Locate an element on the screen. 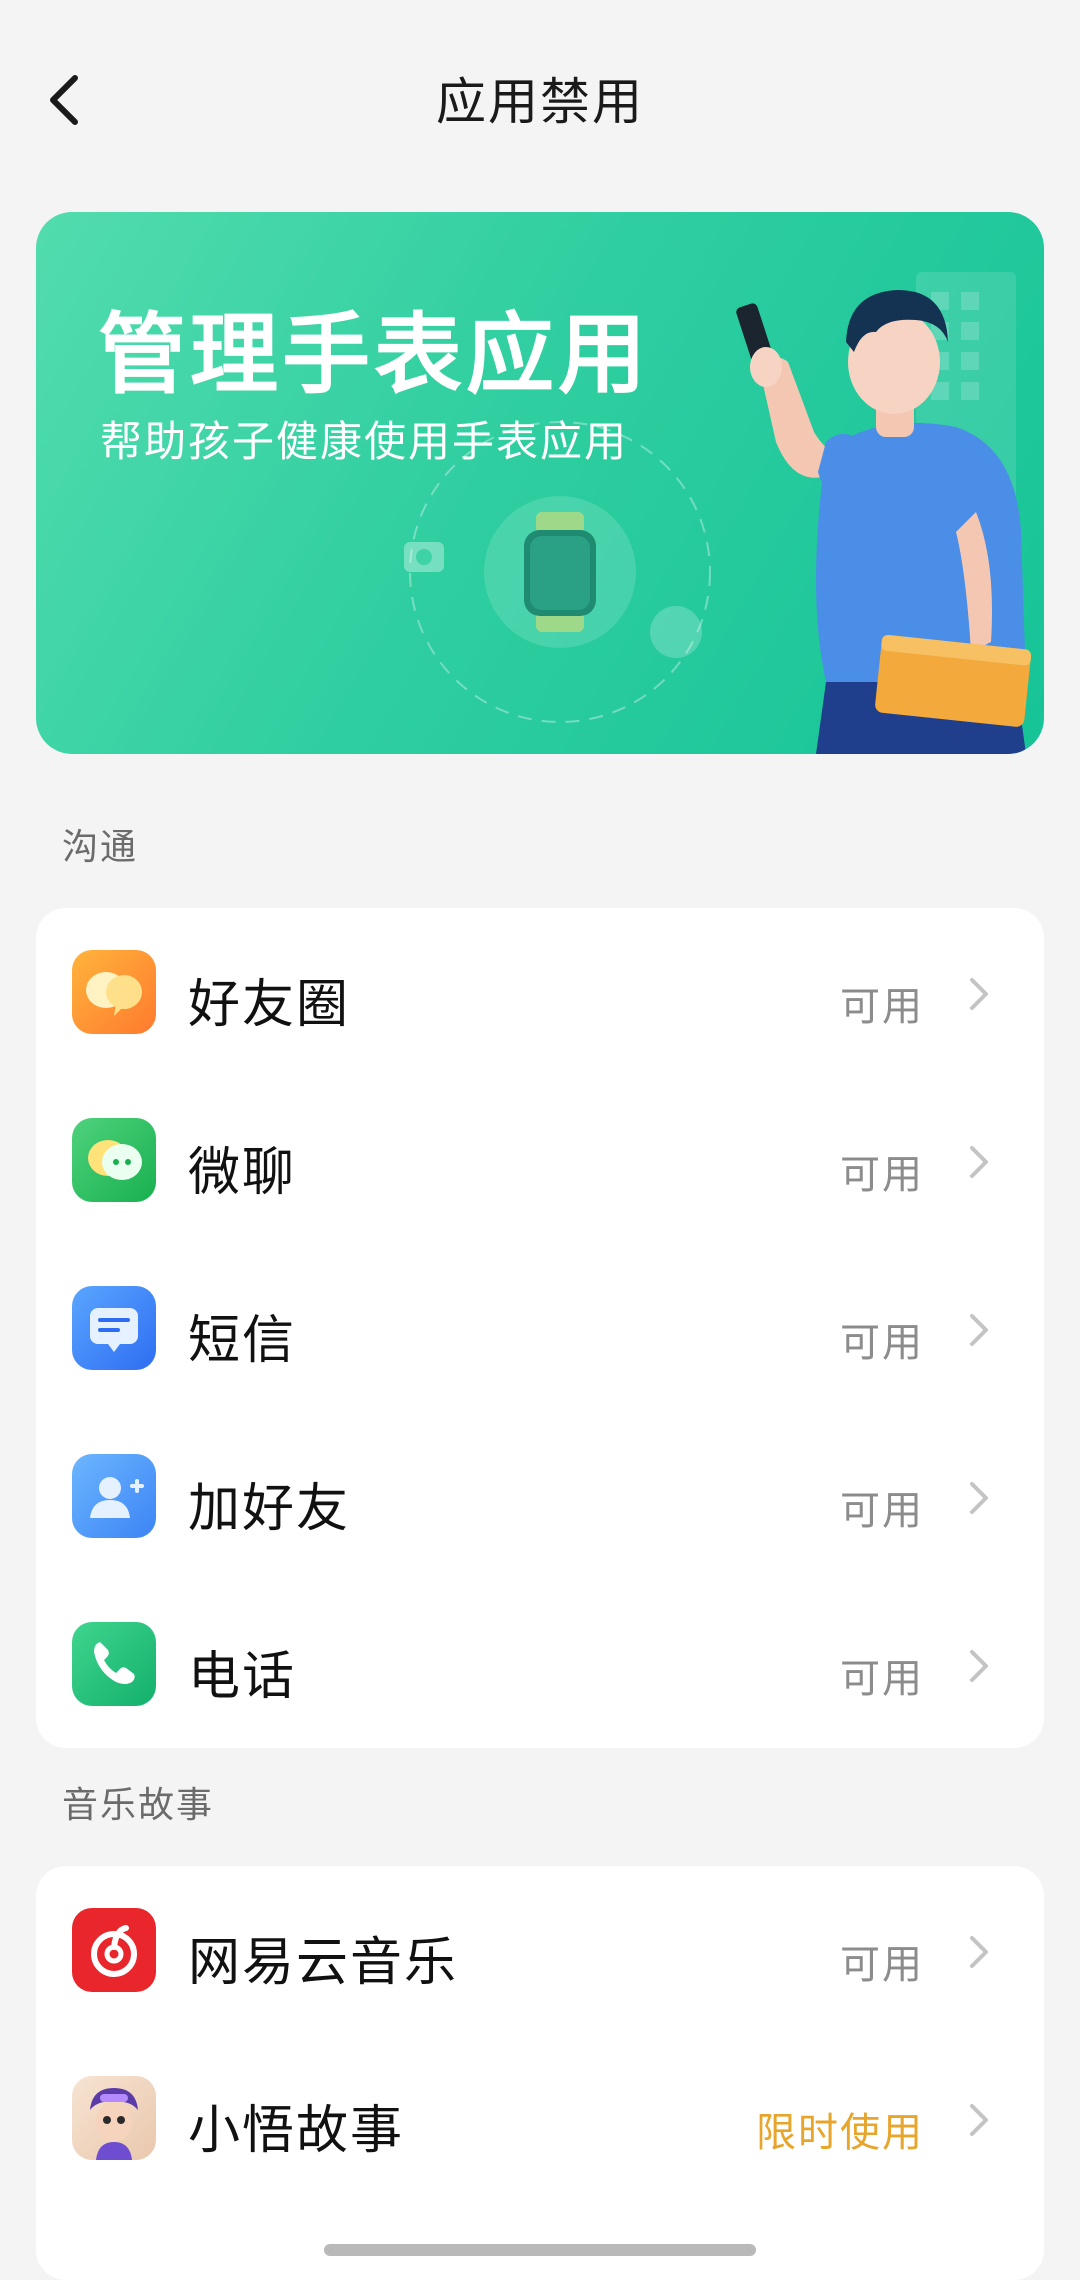 This screenshot has width=1080, height=2280. app-row-xiaowu-story: 小悟故事 限时使用 is located at coordinates (540, 2118).